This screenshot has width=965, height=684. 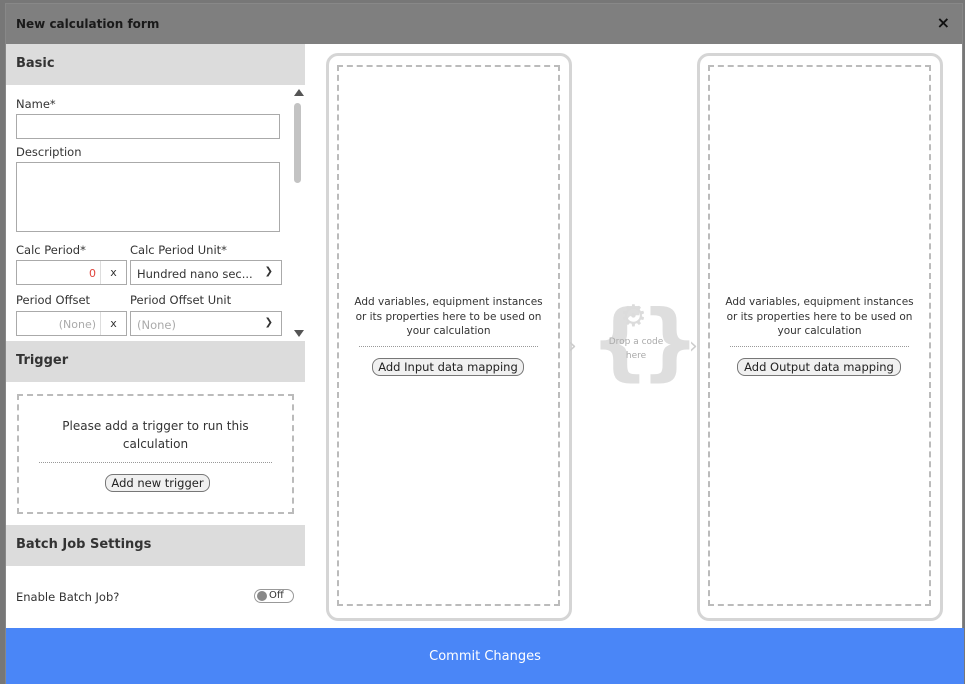 What do you see at coordinates (71, 272) in the screenshot?
I see `calc-period-input: 0 x` at bounding box center [71, 272].